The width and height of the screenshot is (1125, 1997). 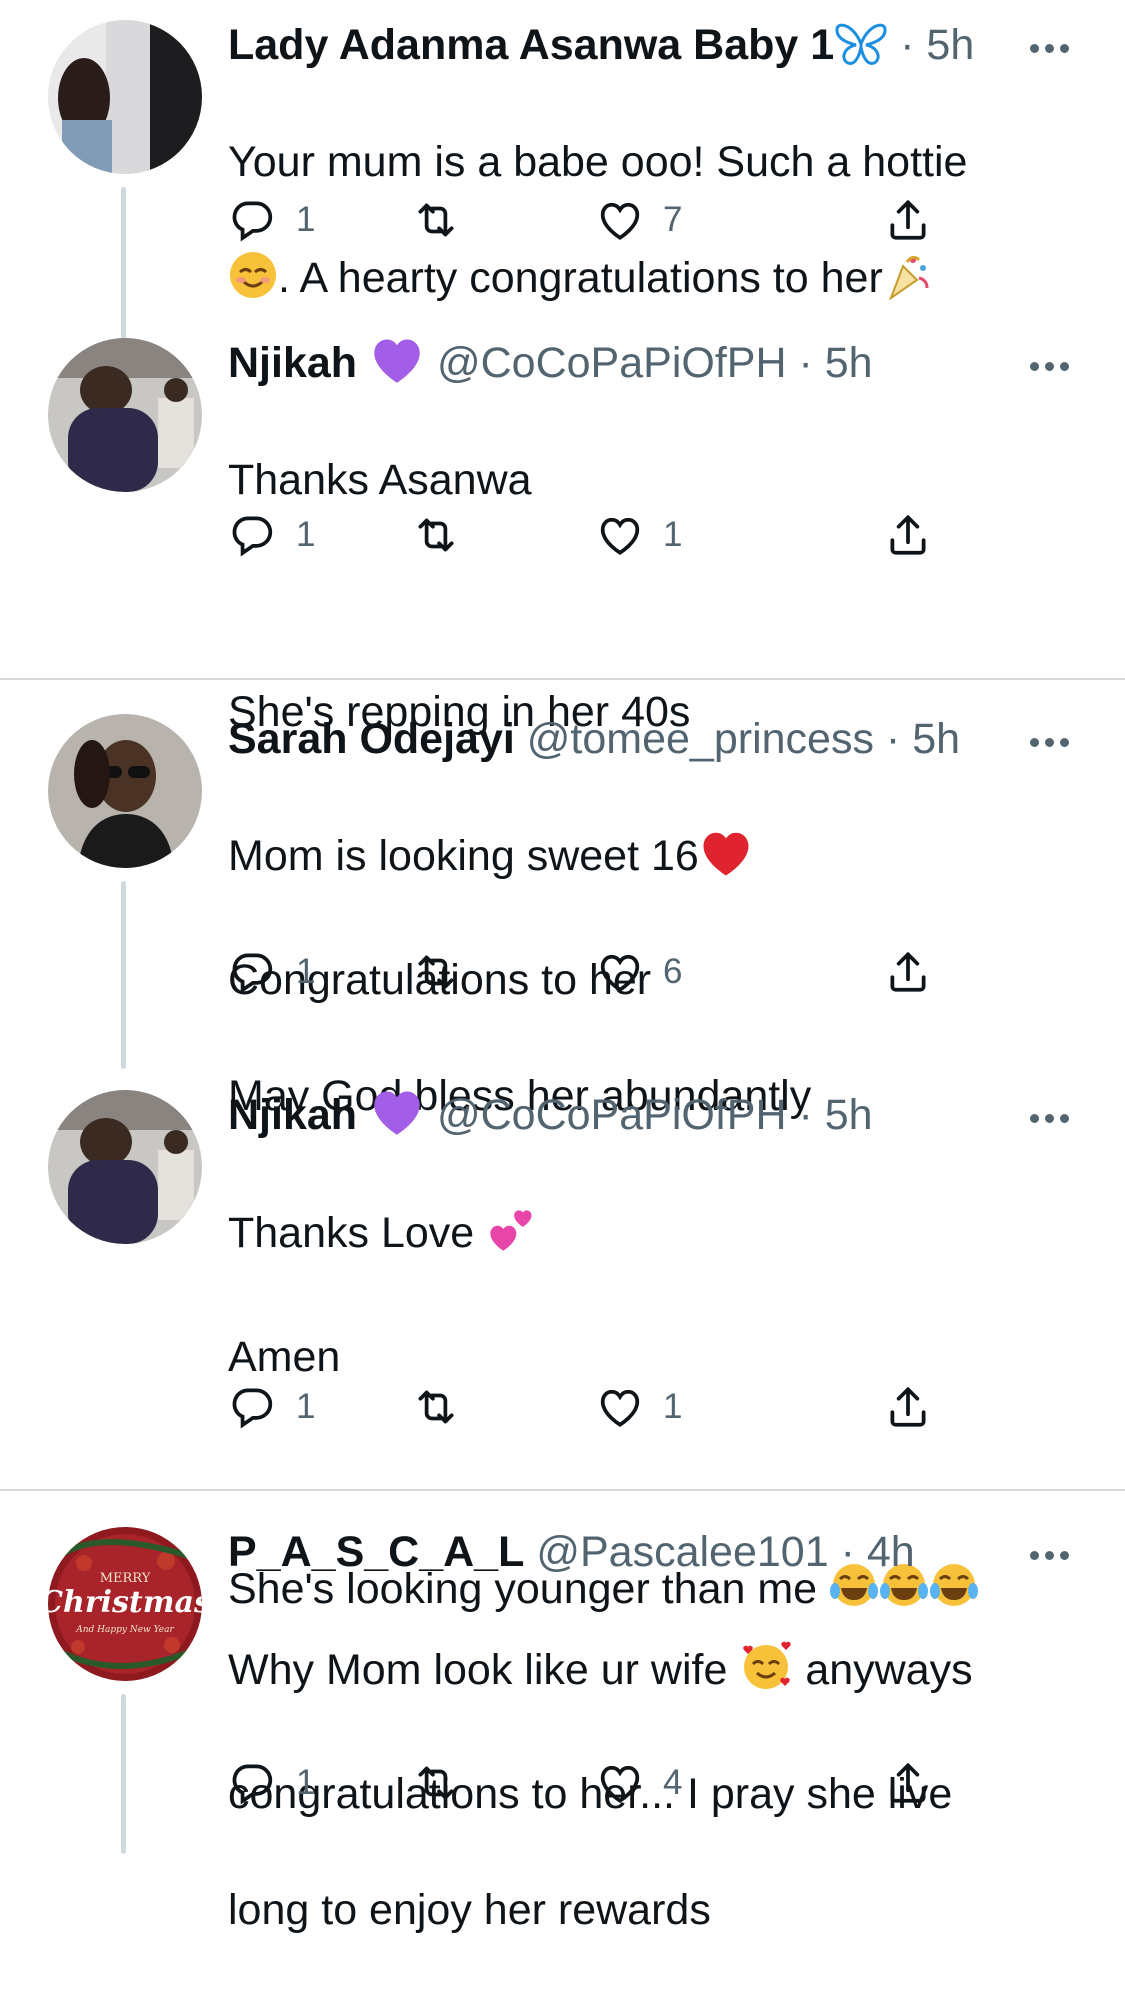 I want to click on tweet-header: Sarah Odejayi @tomee_princess · 5h, so click(x=594, y=739).